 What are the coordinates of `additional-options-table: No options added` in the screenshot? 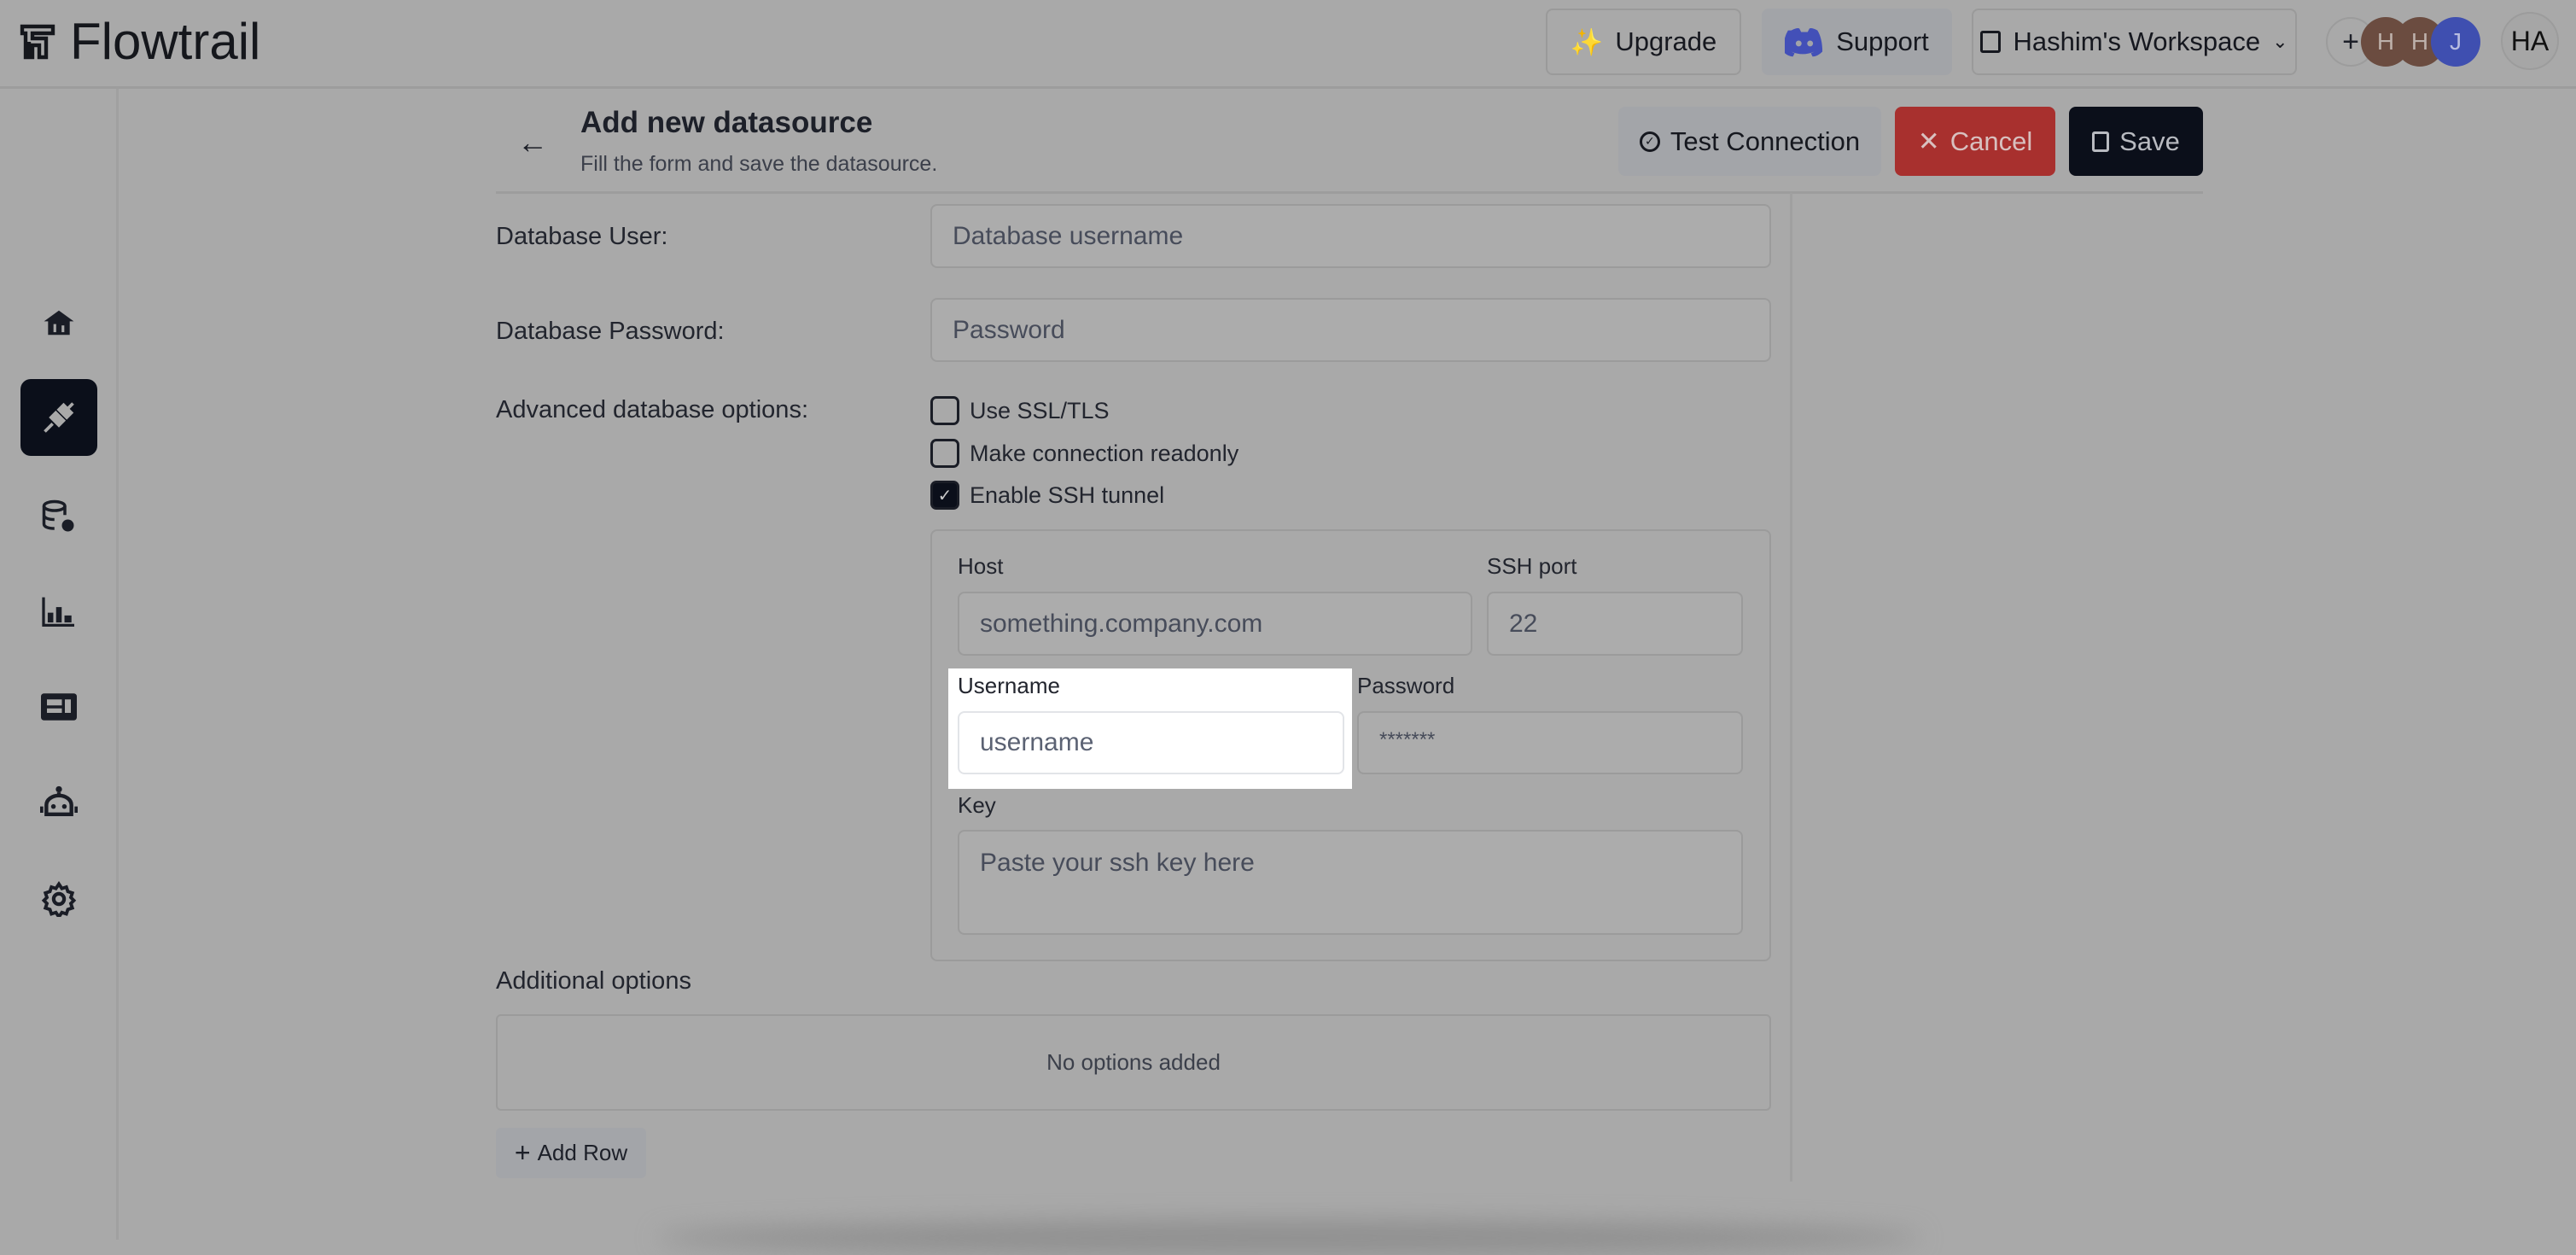 It's located at (1133, 1062).